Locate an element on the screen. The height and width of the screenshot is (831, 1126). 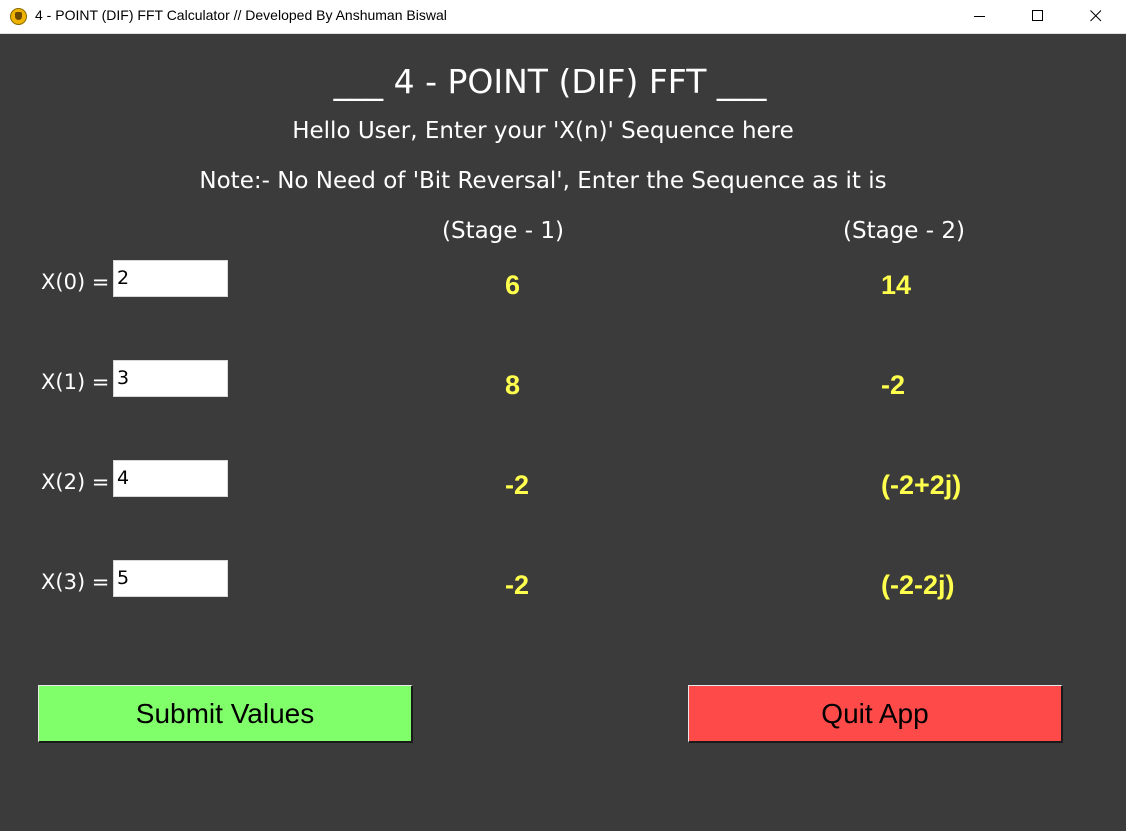
x3-input is located at coordinates (170, 578).